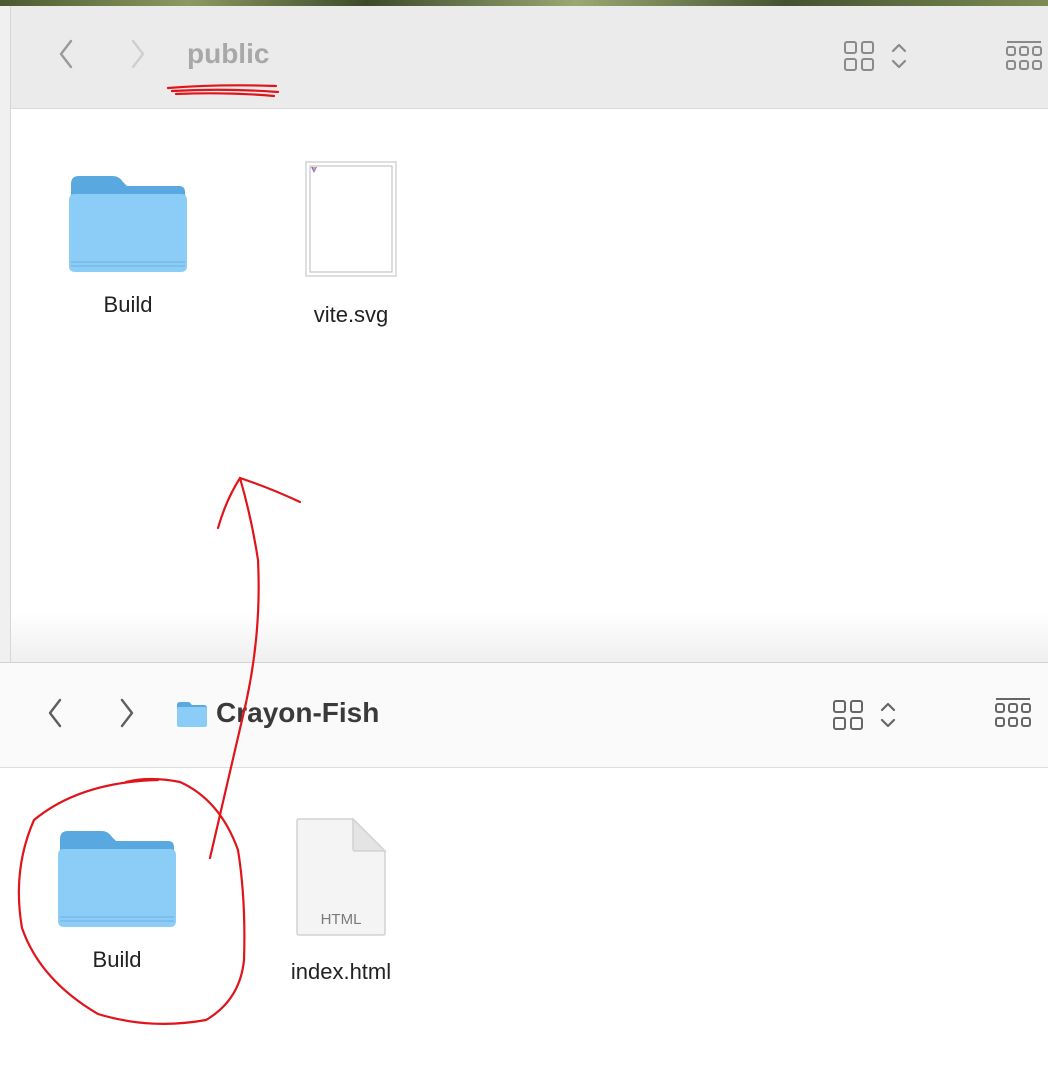 Image resolution: width=1048 pixels, height=1071 pixels. I want to click on window-title: public, so click(228, 53).